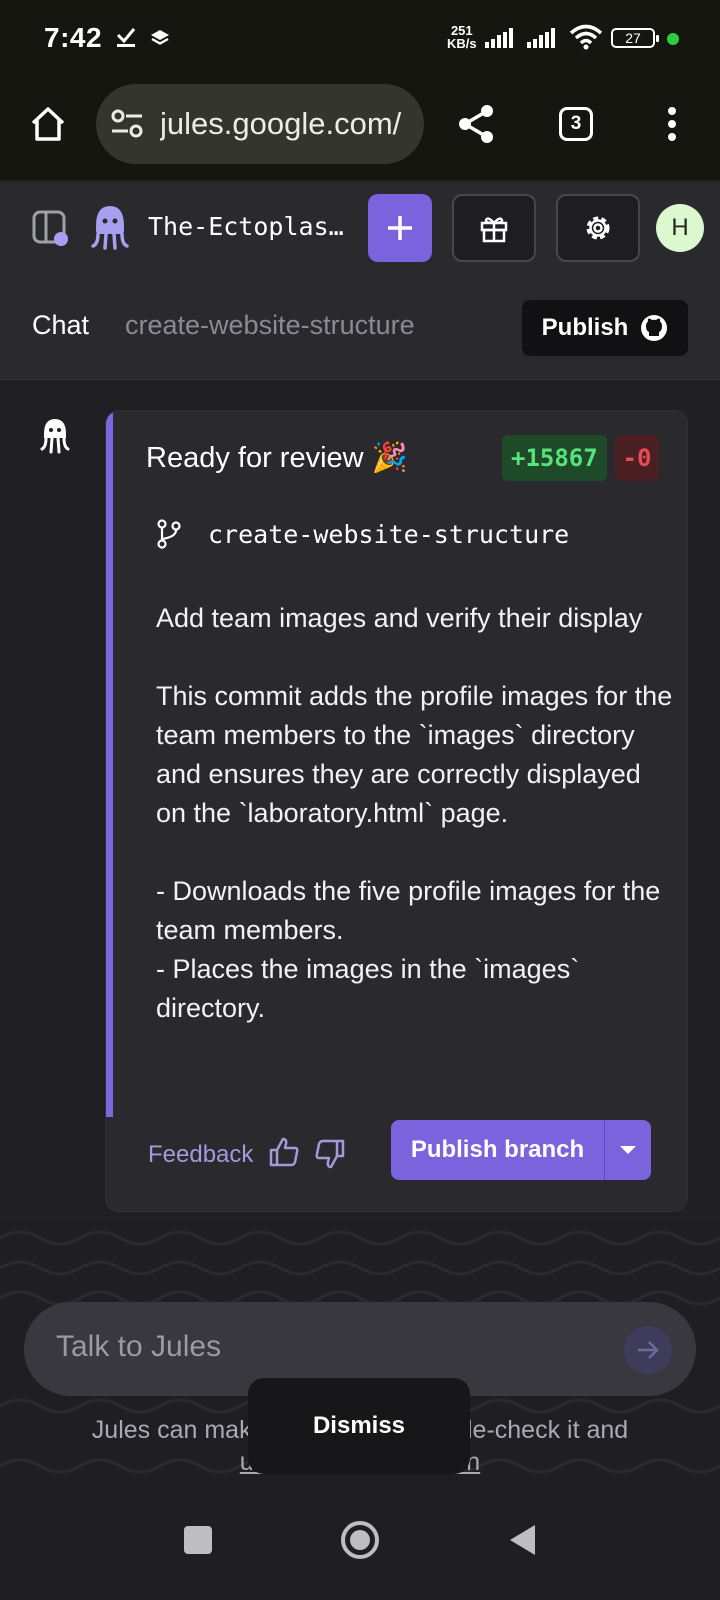 The image size is (720, 1600). I want to click on gear-icon, so click(598, 228).